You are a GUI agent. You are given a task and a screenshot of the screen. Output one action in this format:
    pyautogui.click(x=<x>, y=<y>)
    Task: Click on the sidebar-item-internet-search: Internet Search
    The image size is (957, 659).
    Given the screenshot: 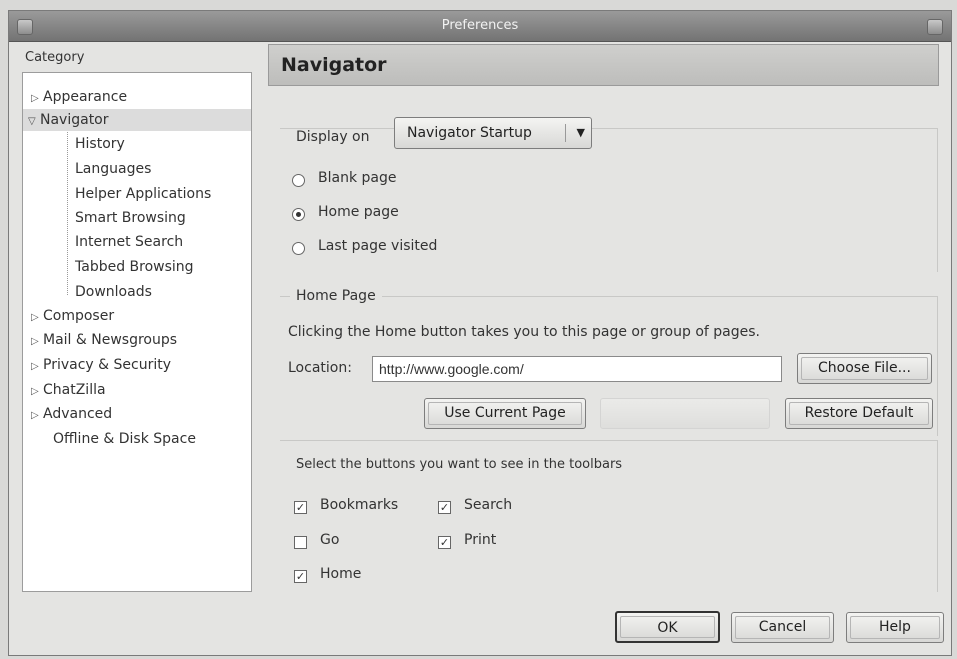 What is the action you would take?
    pyautogui.click(x=129, y=242)
    